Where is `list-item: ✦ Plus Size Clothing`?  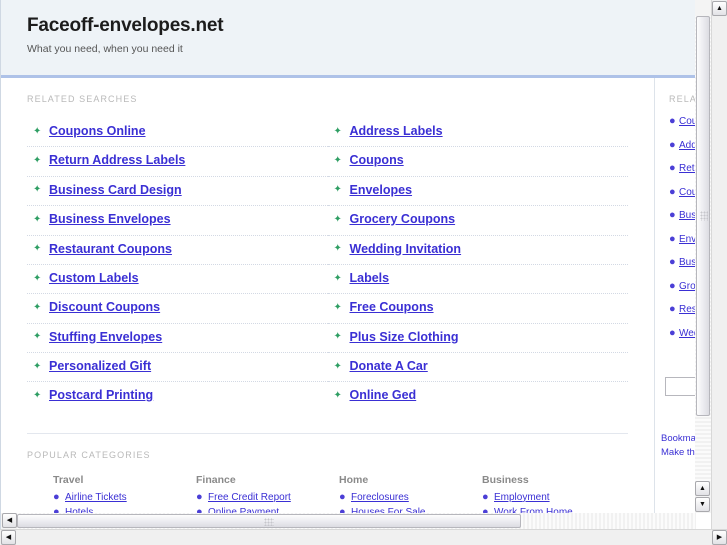
list-item: ✦ Plus Size Clothing is located at coordinates (477, 338).